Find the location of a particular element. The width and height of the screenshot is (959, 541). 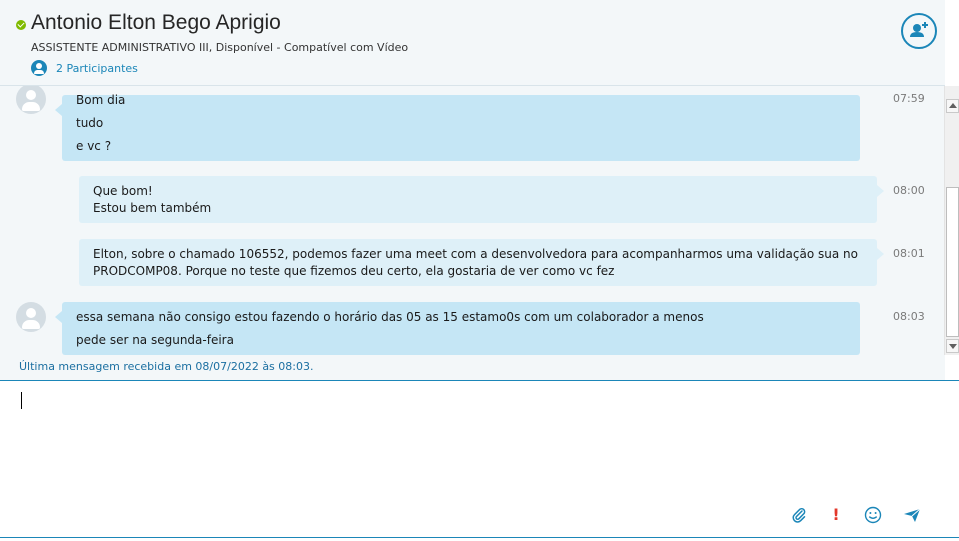

add-people-button is located at coordinates (919, 31).